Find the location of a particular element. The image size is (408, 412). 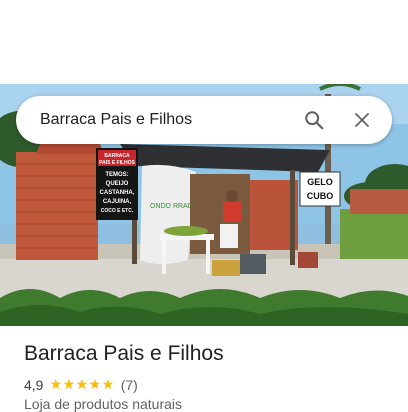

review-count: (7) is located at coordinates (129, 385).